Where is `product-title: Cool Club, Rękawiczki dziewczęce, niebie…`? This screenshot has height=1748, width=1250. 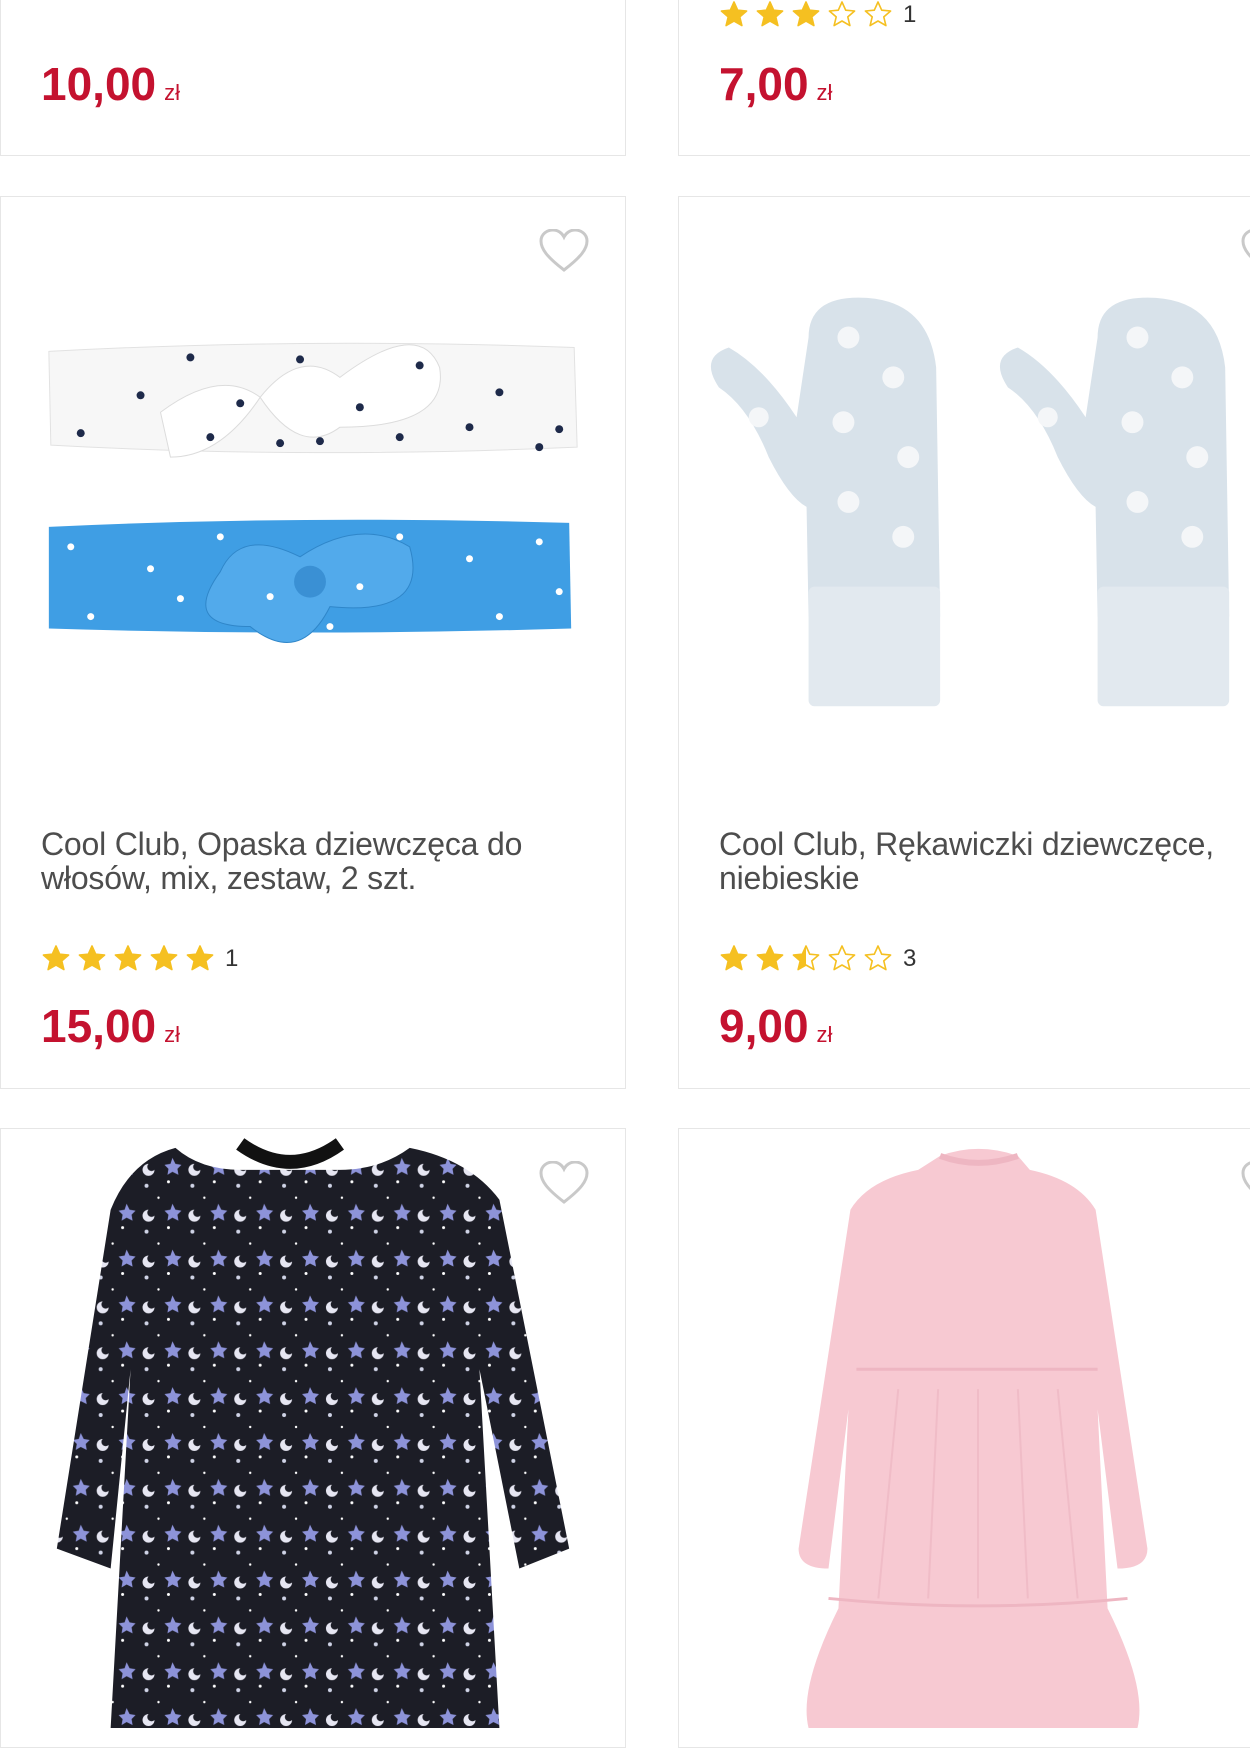 product-title: Cool Club, Rękawiczki dziewczęce, niebie… is located at coordinates (984, 861).